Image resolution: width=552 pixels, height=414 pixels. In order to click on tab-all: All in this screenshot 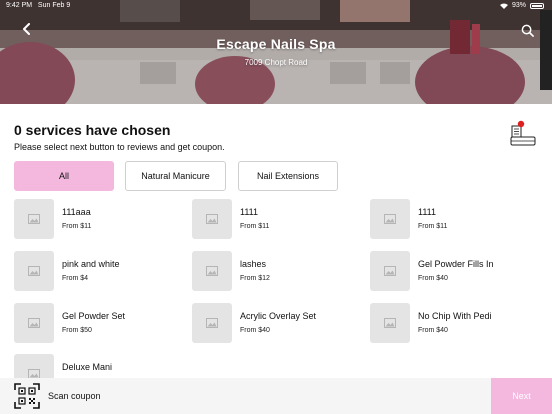, I will do `click(64, 176)`.